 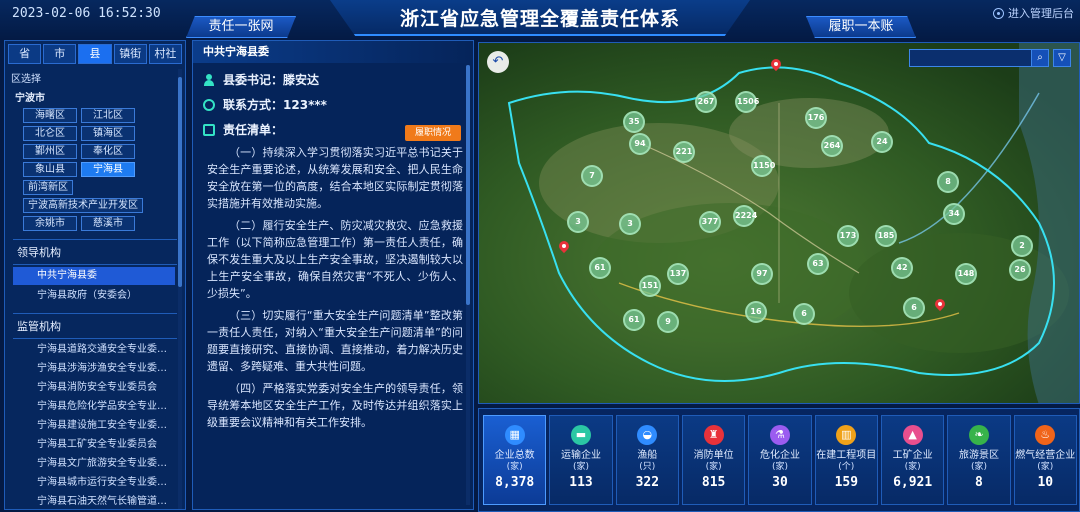 I want to click on district-zhenhai: 镇海区, so click(x=108, y=133).